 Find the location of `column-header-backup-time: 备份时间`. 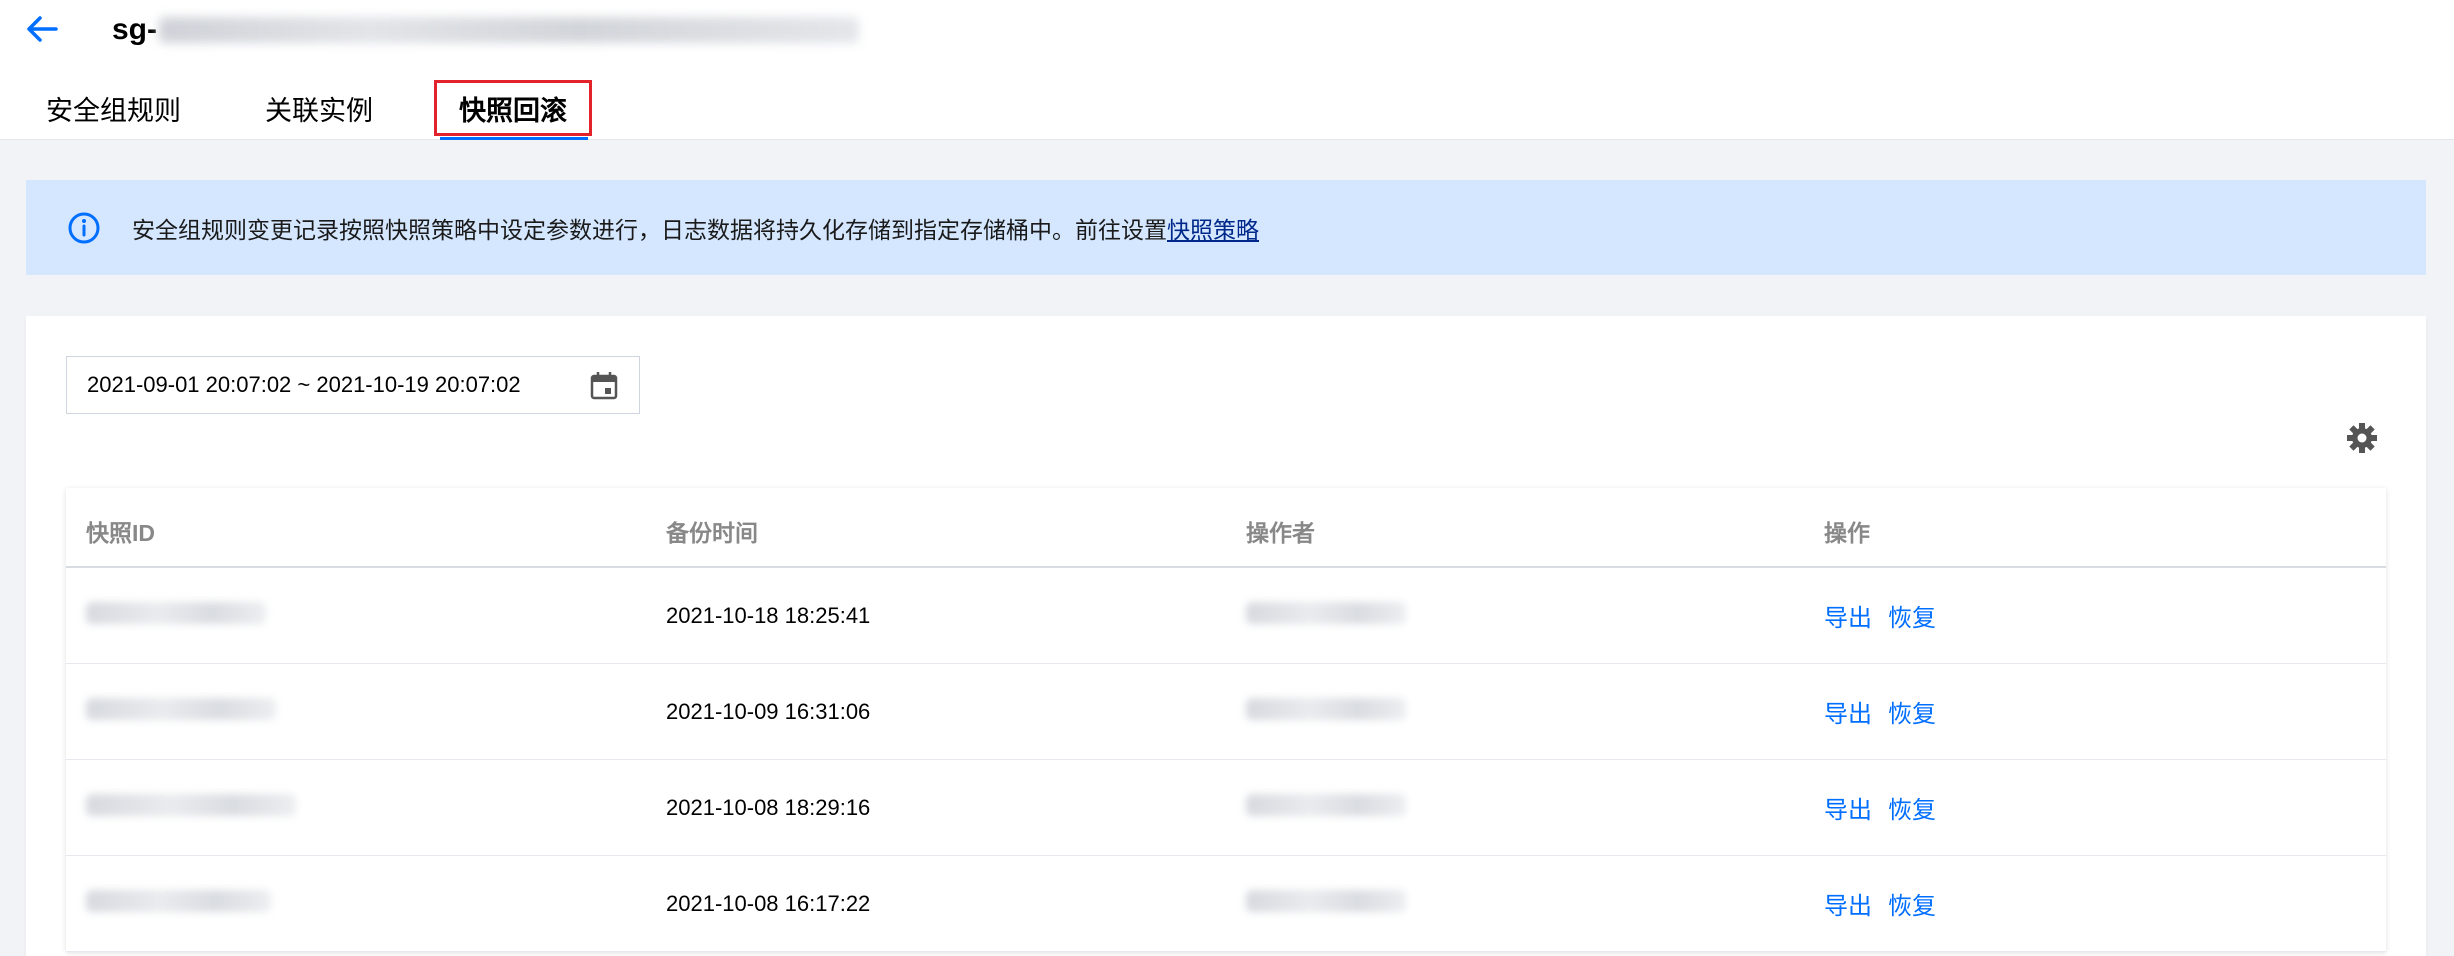

column-header-backup-time: 备份时间 is located at coordinates (712, 533).